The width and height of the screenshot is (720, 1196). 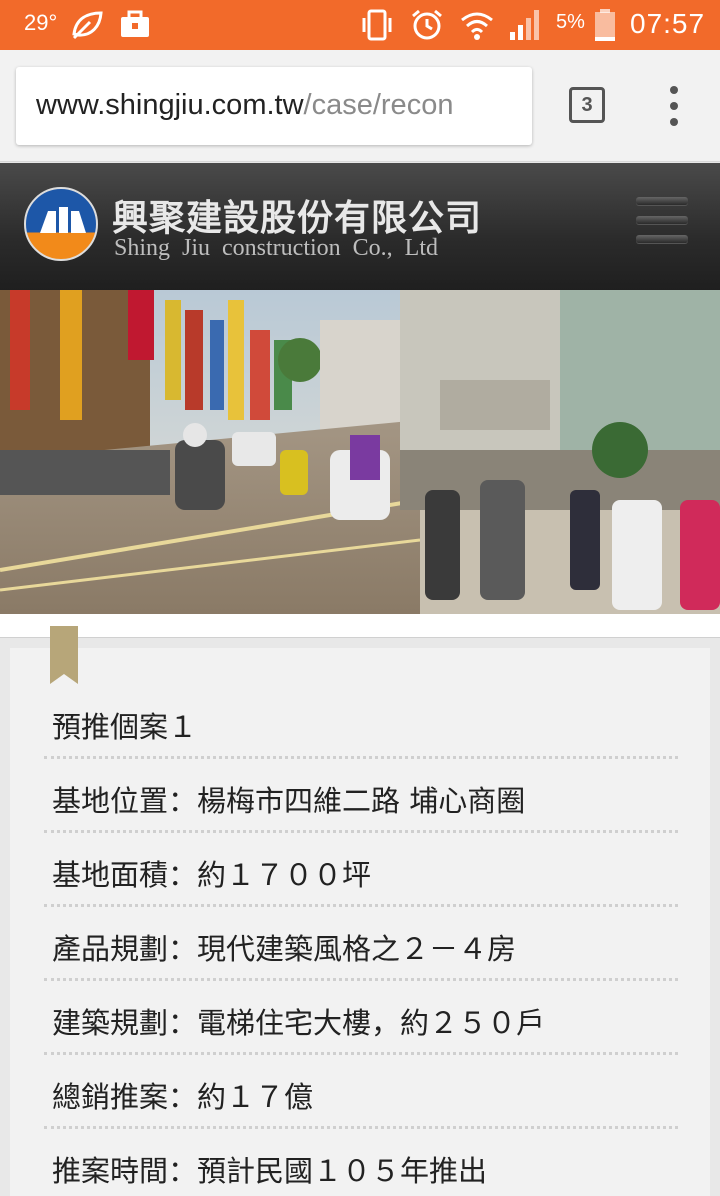 I want to click on tab-switcher-button: 3, so click(x=587, y=105).